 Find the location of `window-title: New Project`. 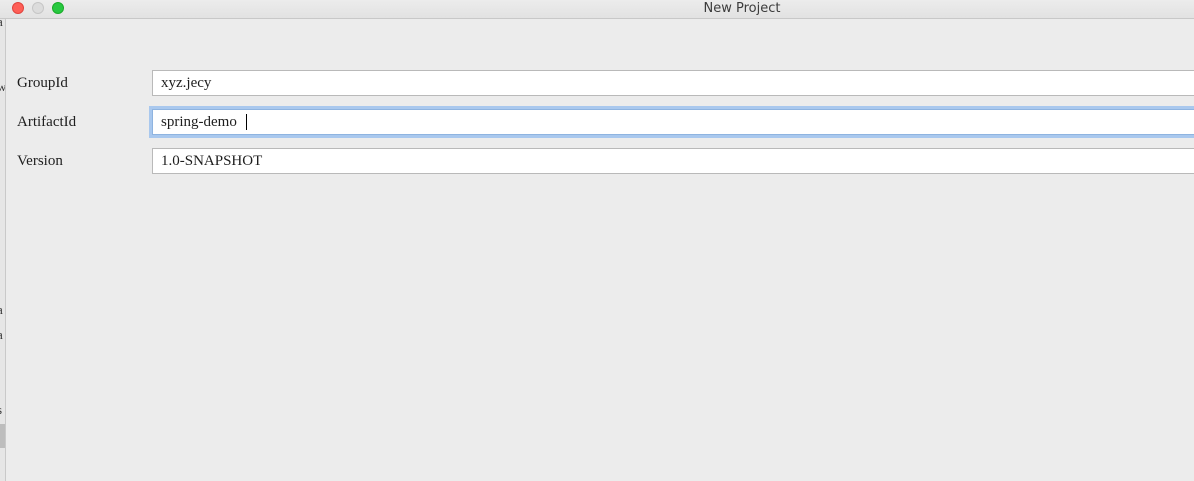

window-title: New Project is located at coordinates (742, 8).